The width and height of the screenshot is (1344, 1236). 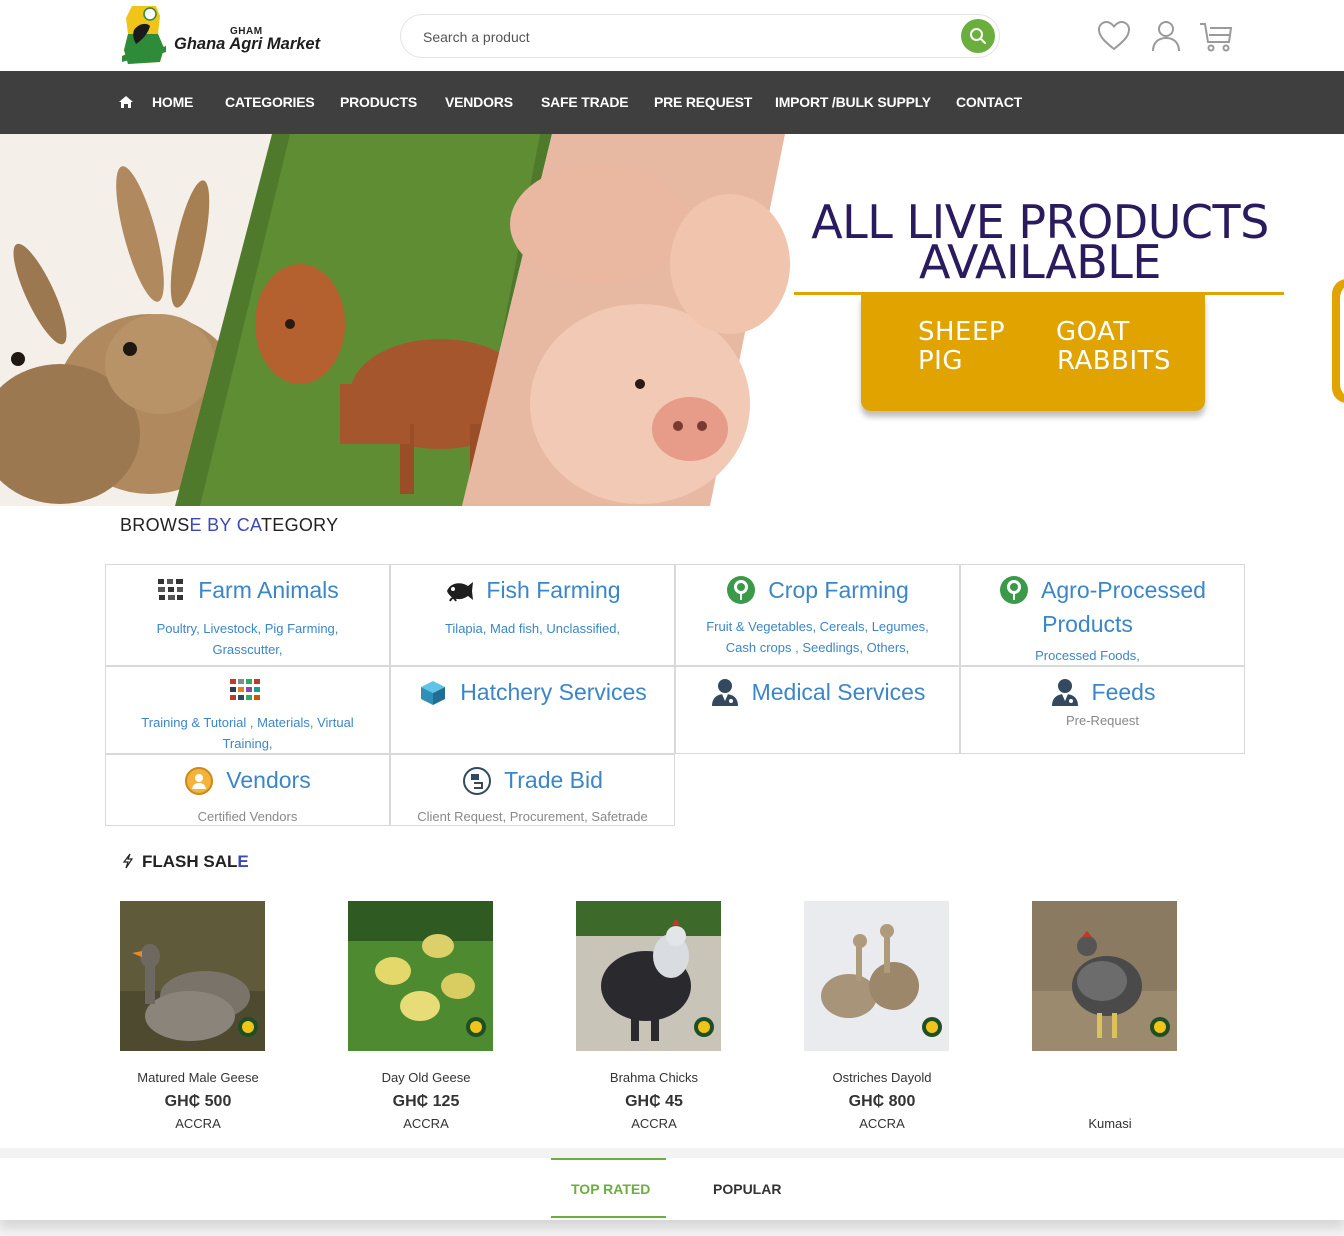 I want to click on category-subitems-line1: Certified Vendors, so click(x=247, y=816).